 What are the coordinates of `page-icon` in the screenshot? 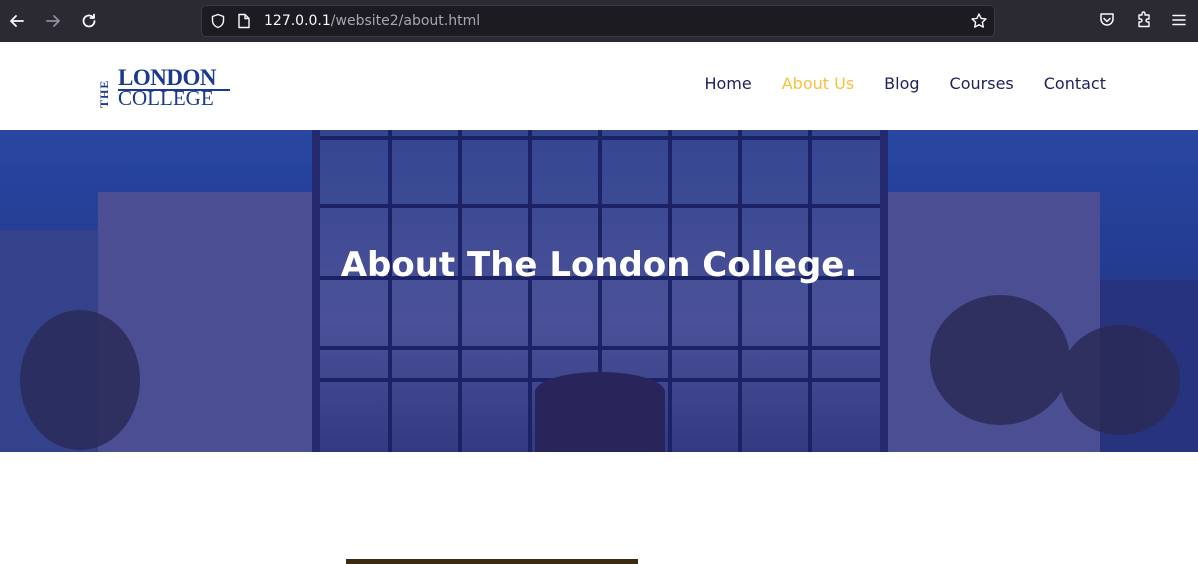 It's located at (244, 21).